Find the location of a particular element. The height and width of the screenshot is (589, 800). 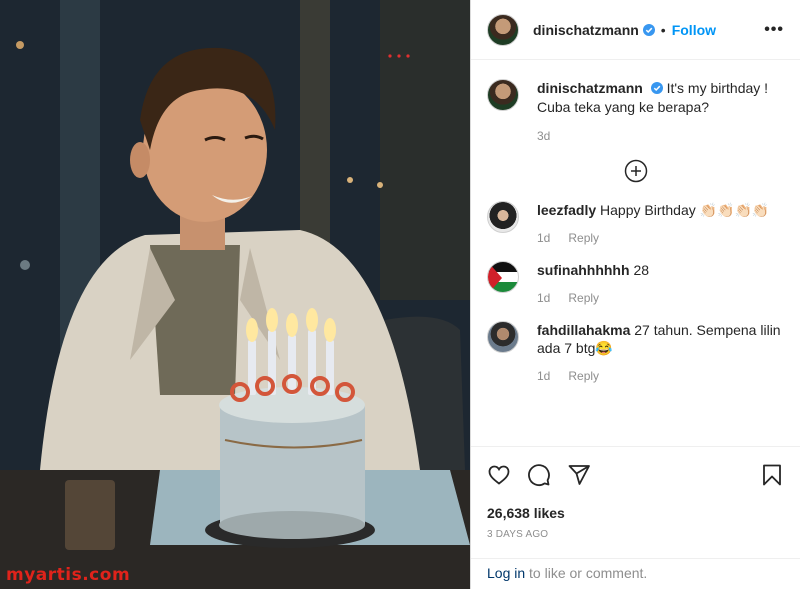

caption-avatar is located at coordinates (503, 95).